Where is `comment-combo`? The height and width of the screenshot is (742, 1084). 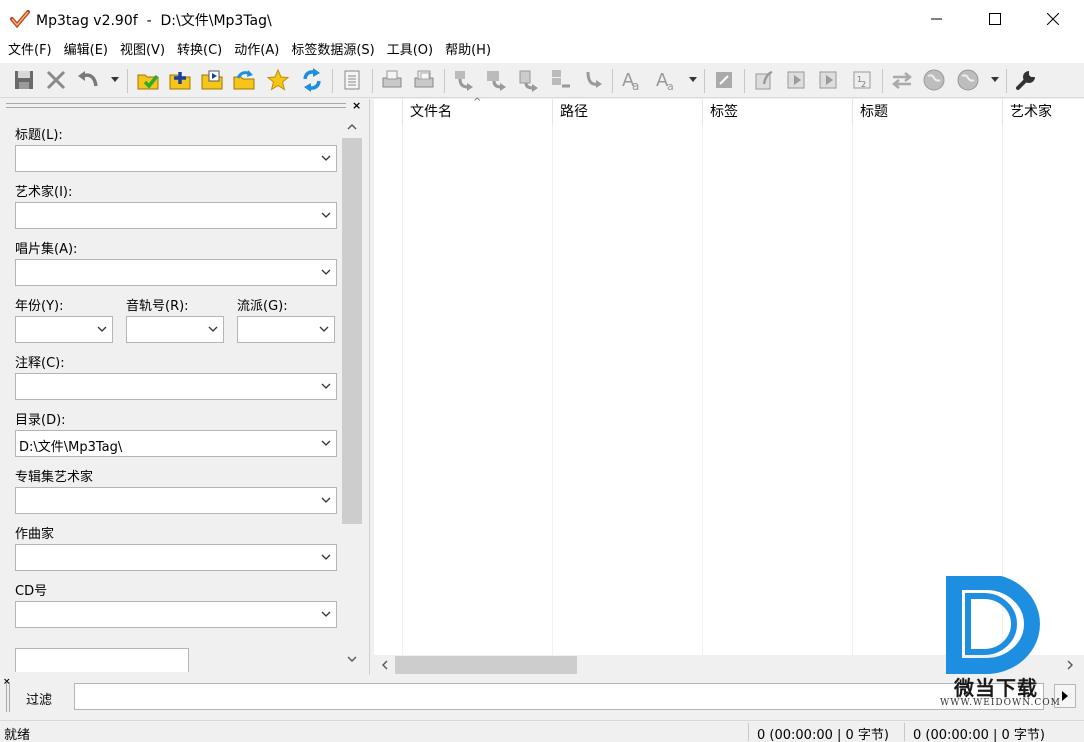 comment-combo is located at coordinates (176, 386).